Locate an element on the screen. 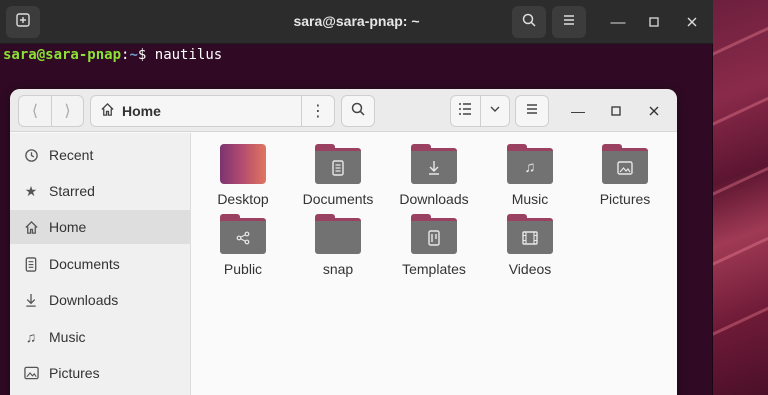 This screenshot has height=395, width=768. file-item-label: snap is located at coordinates (338, 269).